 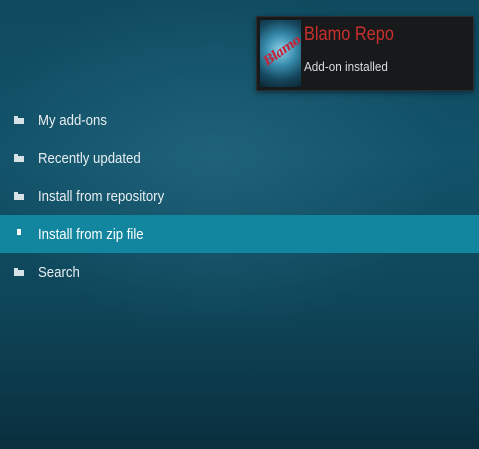 I want to click on addon-thumbnail: Blamo, so click(x=280, y=53).